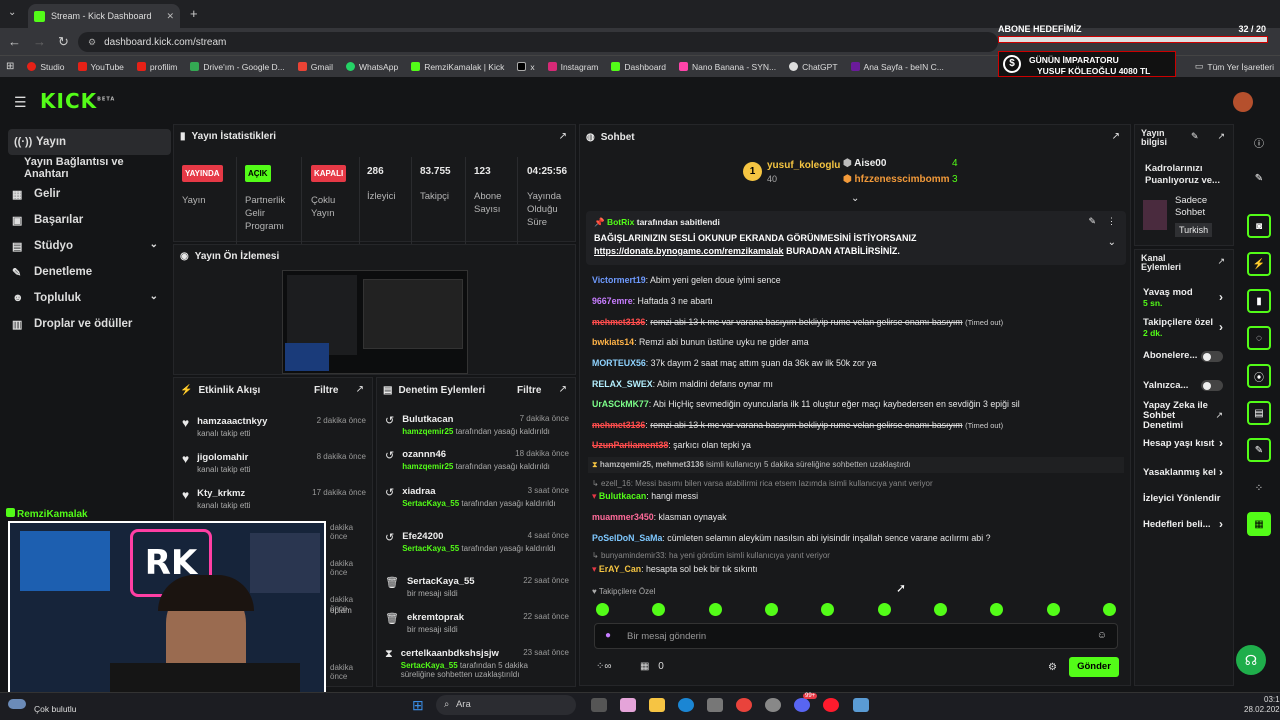  Describe the element at coordinates (715, 705) in the screenshot. I see `store-icon` at that location.